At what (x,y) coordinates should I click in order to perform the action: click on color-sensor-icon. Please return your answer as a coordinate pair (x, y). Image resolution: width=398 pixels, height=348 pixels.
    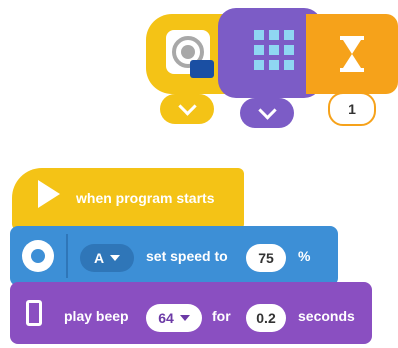
    Looking at the image, I should click on (190, 54).